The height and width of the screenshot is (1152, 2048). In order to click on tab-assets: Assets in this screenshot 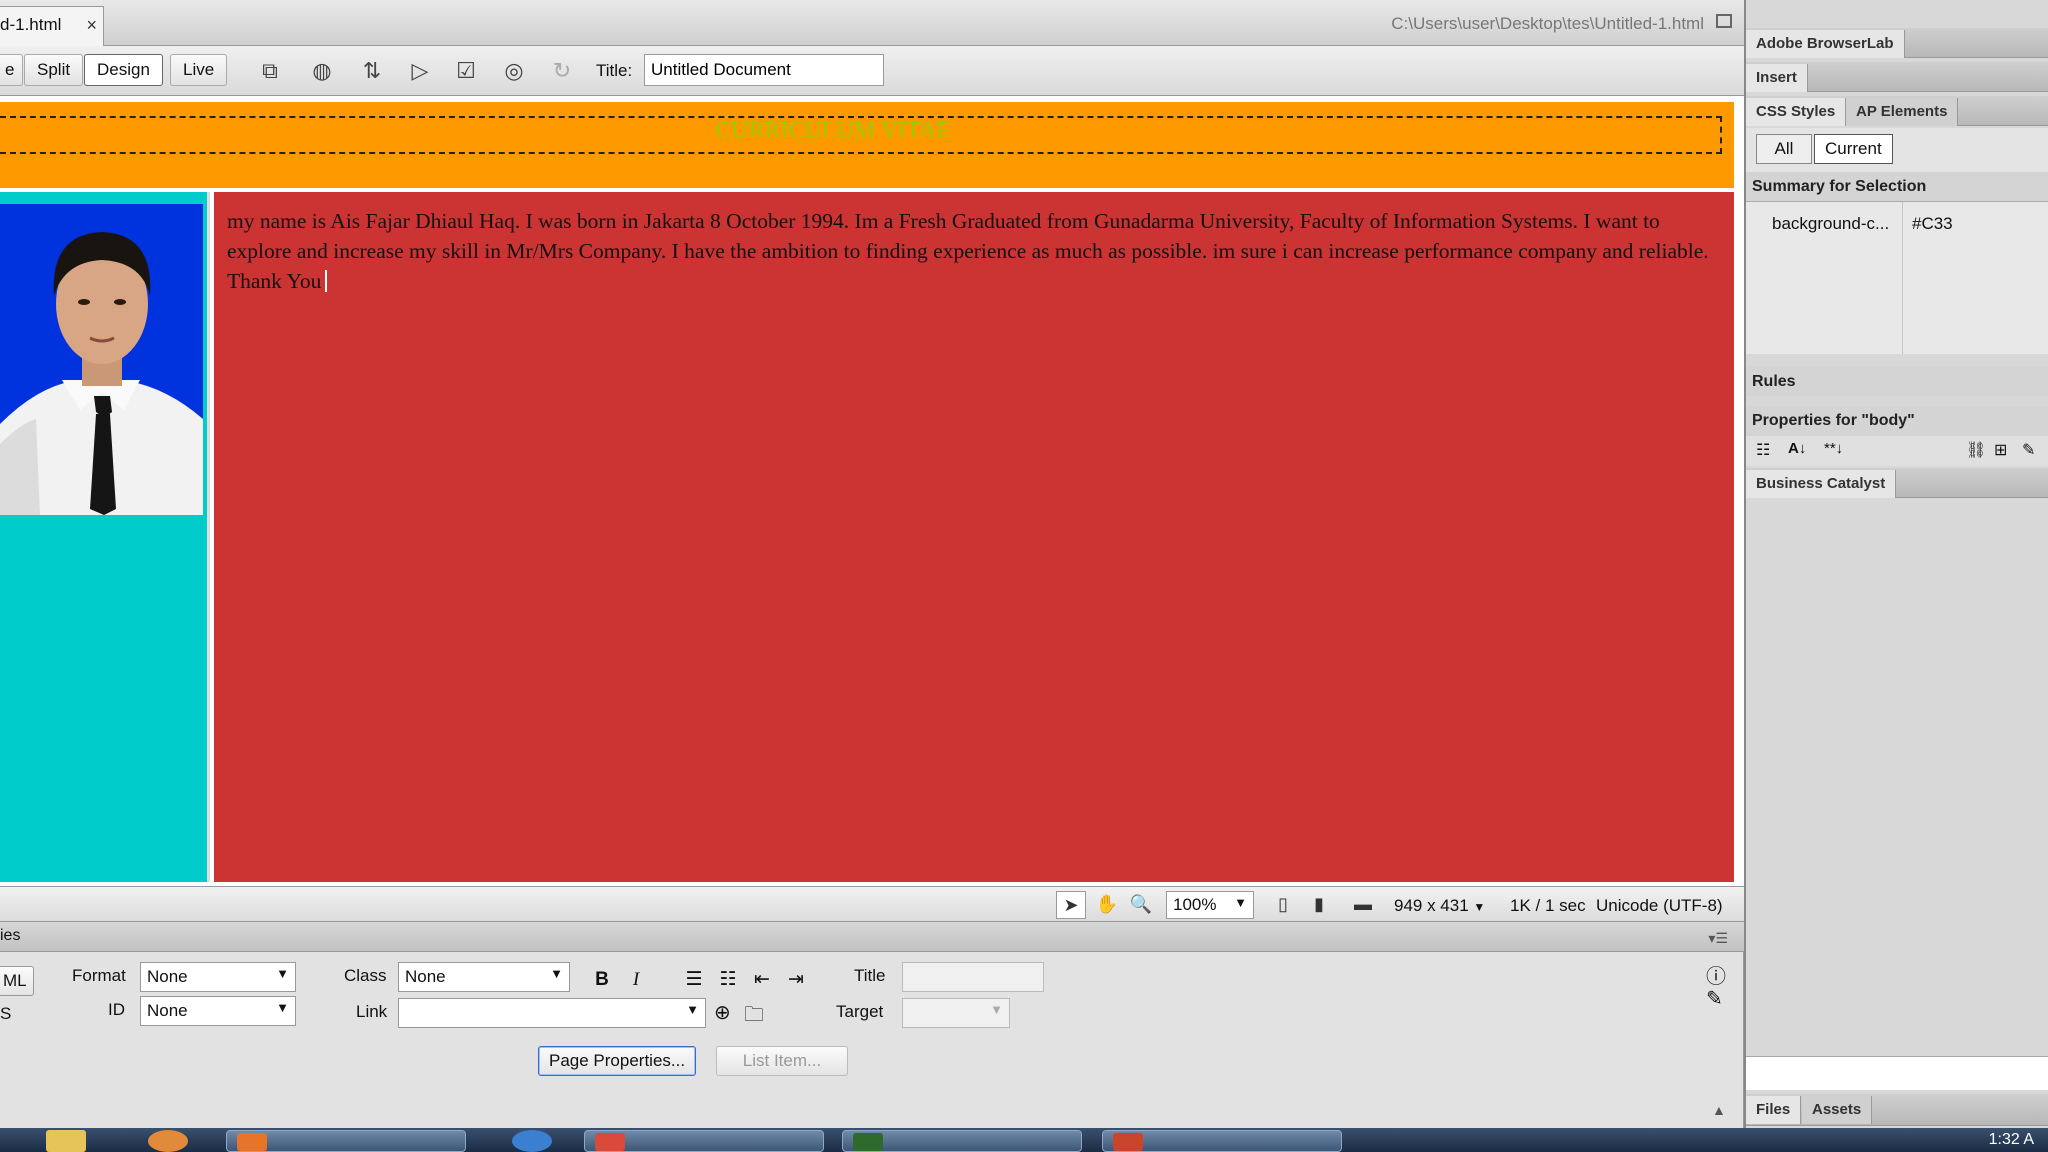, I will do `click(1837, 1110)`.